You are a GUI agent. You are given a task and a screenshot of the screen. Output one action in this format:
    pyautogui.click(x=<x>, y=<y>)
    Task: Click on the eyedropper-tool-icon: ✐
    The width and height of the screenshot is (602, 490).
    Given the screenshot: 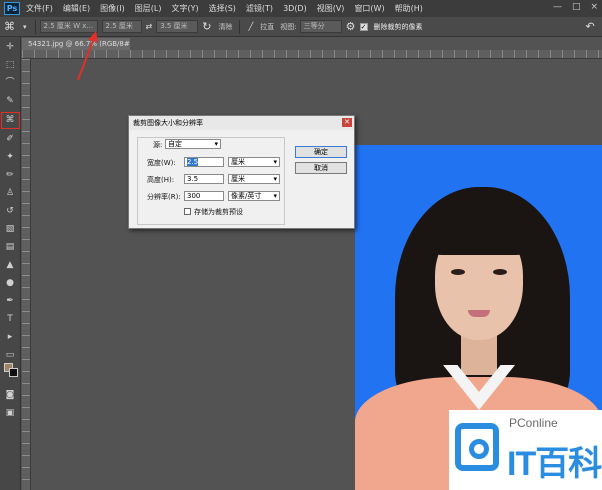 What is the action you would take?
    pyautogui.click(x=10, y=139)
    